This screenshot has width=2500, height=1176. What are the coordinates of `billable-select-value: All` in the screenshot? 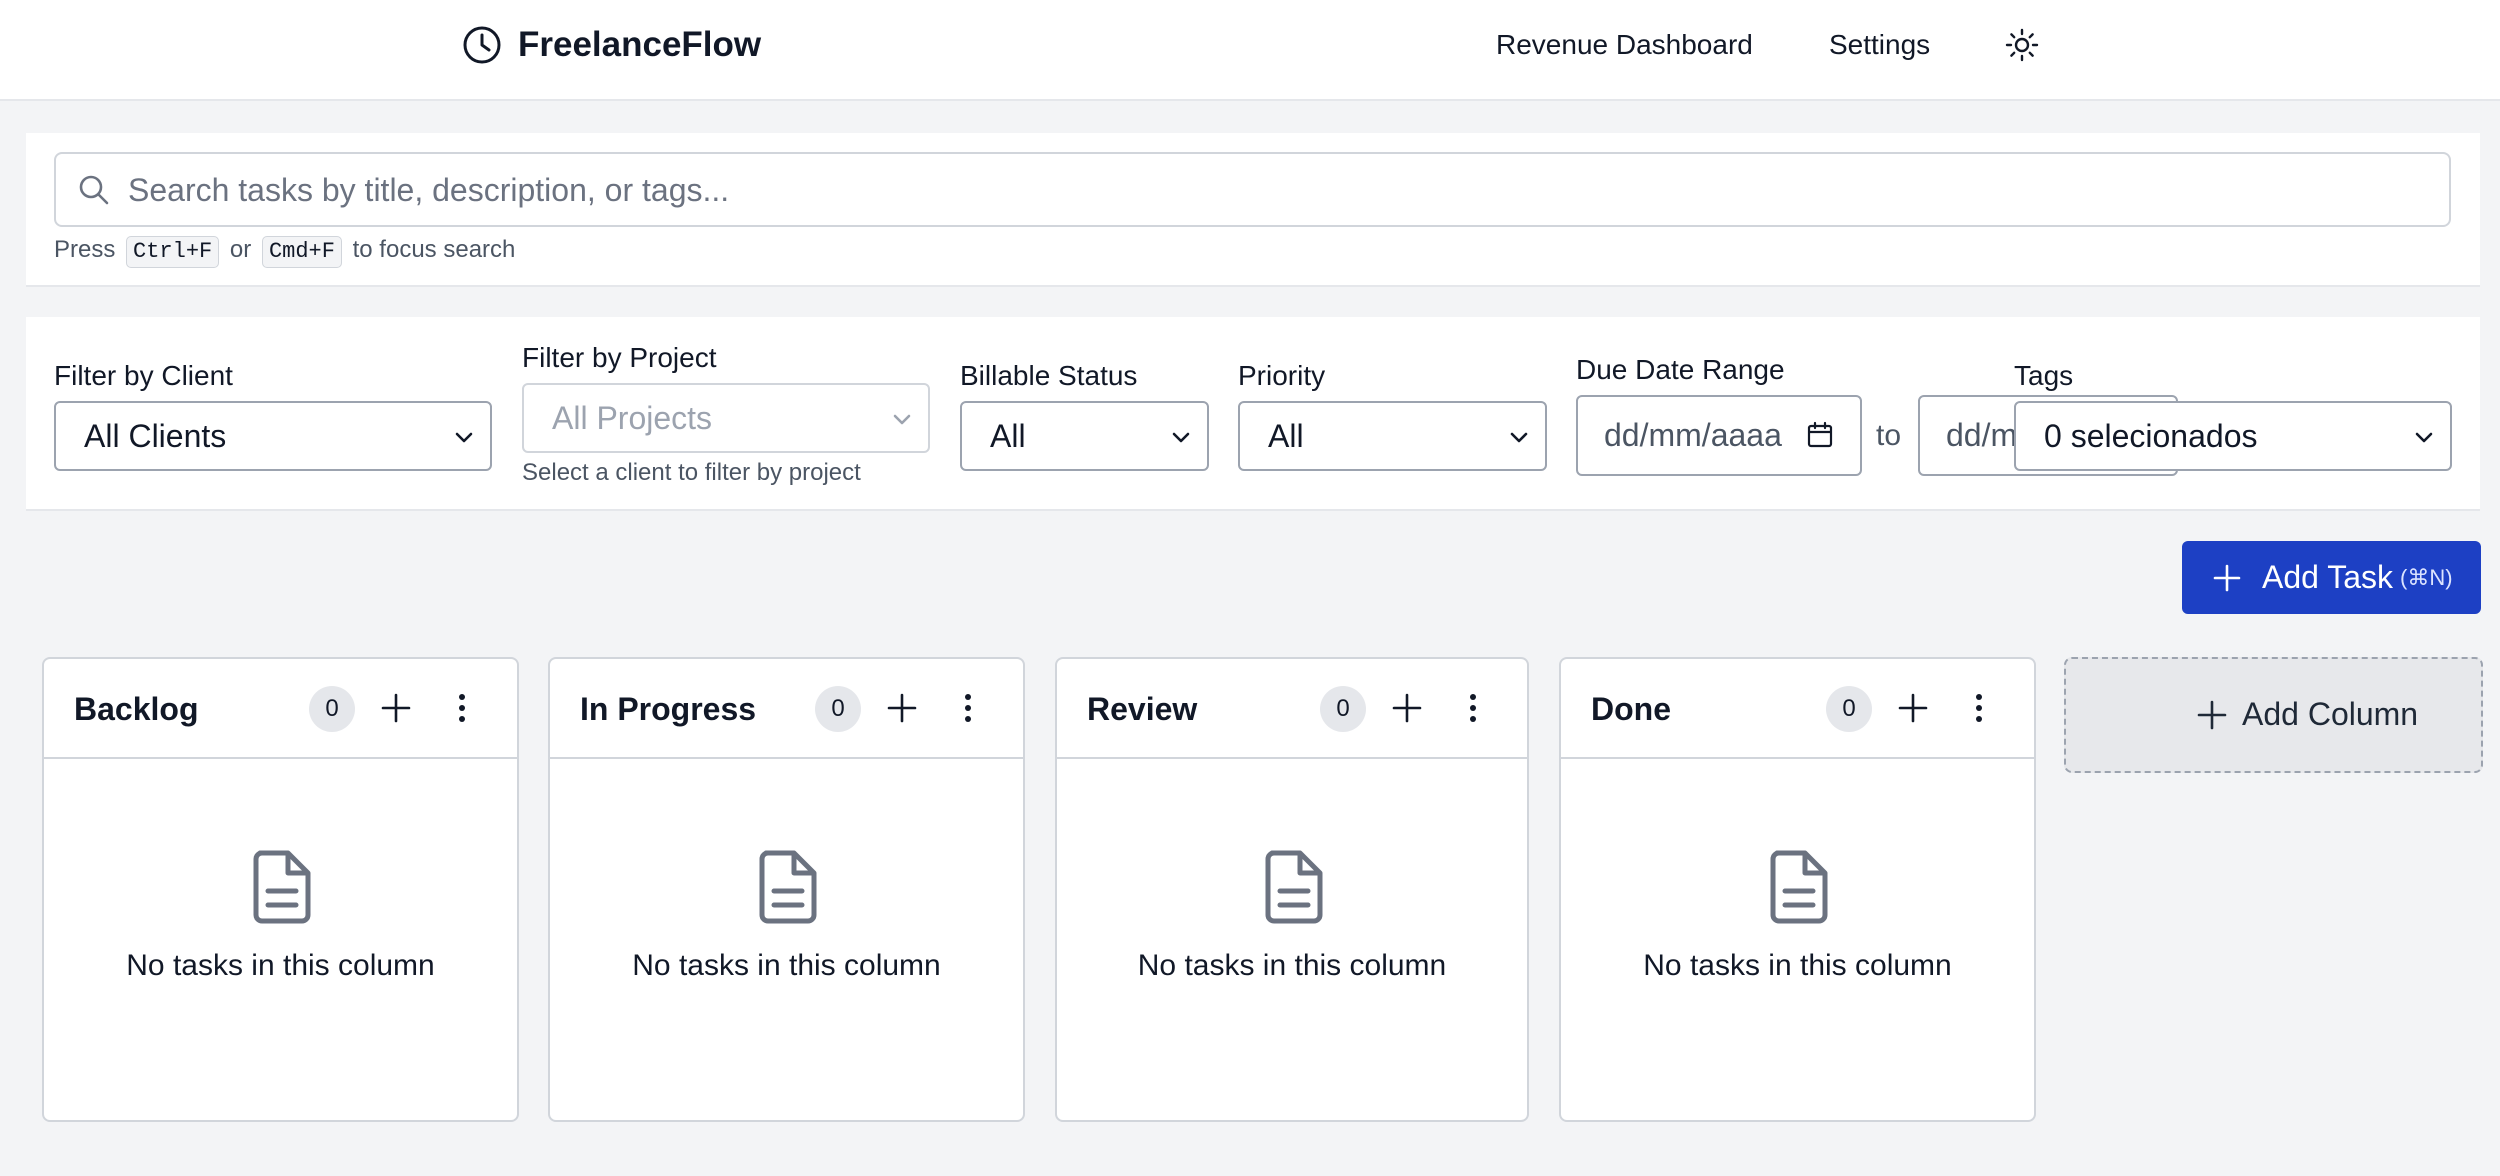 It's located at (1008, 436).